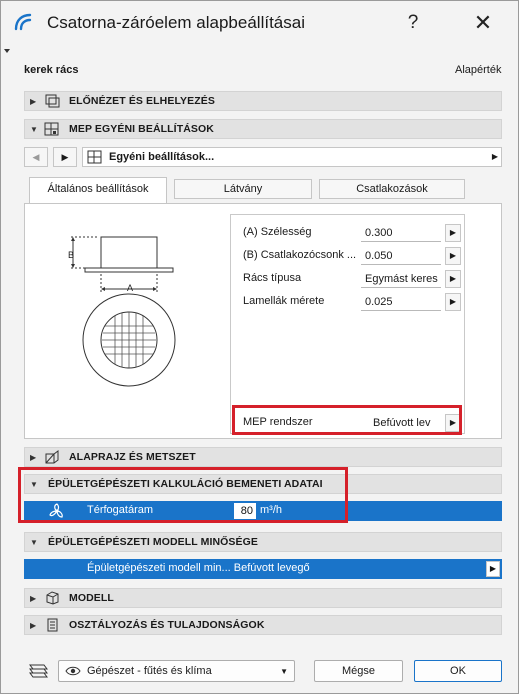  What do you see at coordinates (413, 23) in the screenshot?
I see `help-button: ?` at bounding box center [413, 23].